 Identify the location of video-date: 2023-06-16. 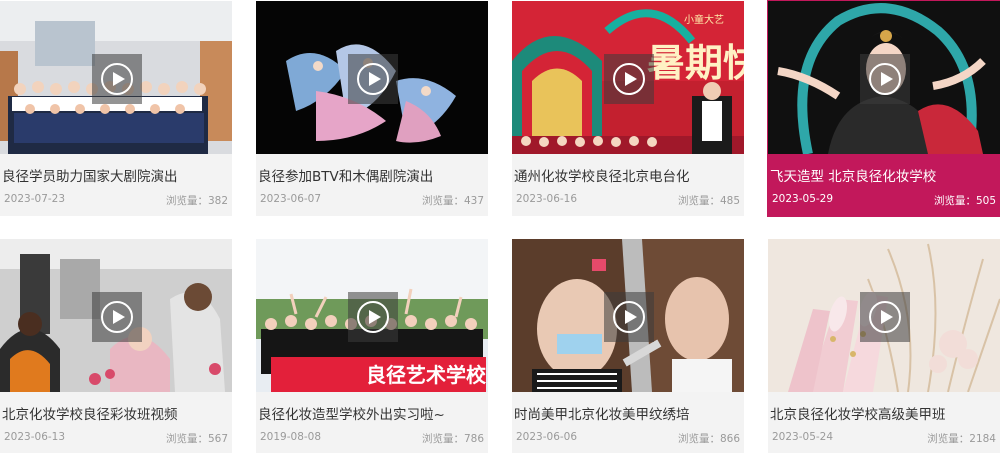
(547, 199).